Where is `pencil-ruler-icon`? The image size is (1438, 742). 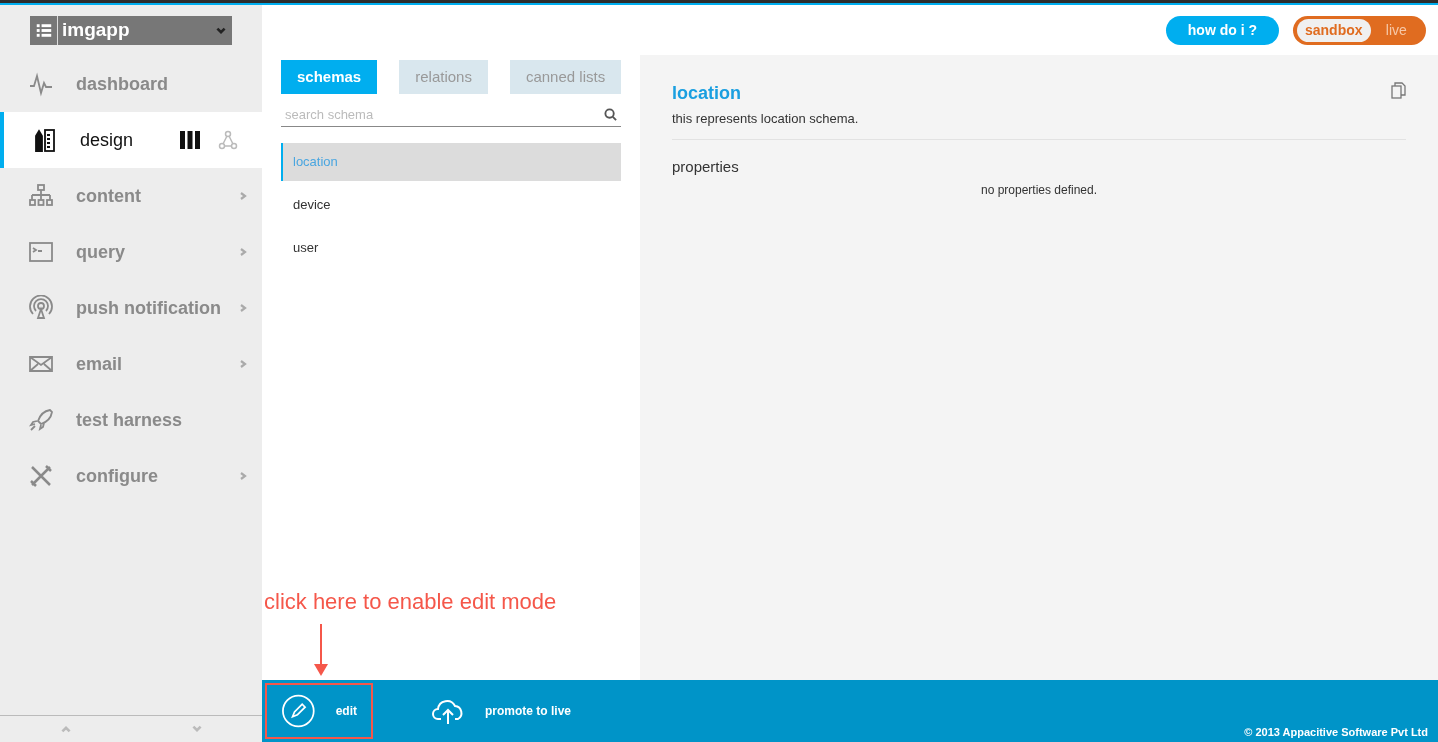
pencil-ruler-icon is located at coordinates (45, 140).